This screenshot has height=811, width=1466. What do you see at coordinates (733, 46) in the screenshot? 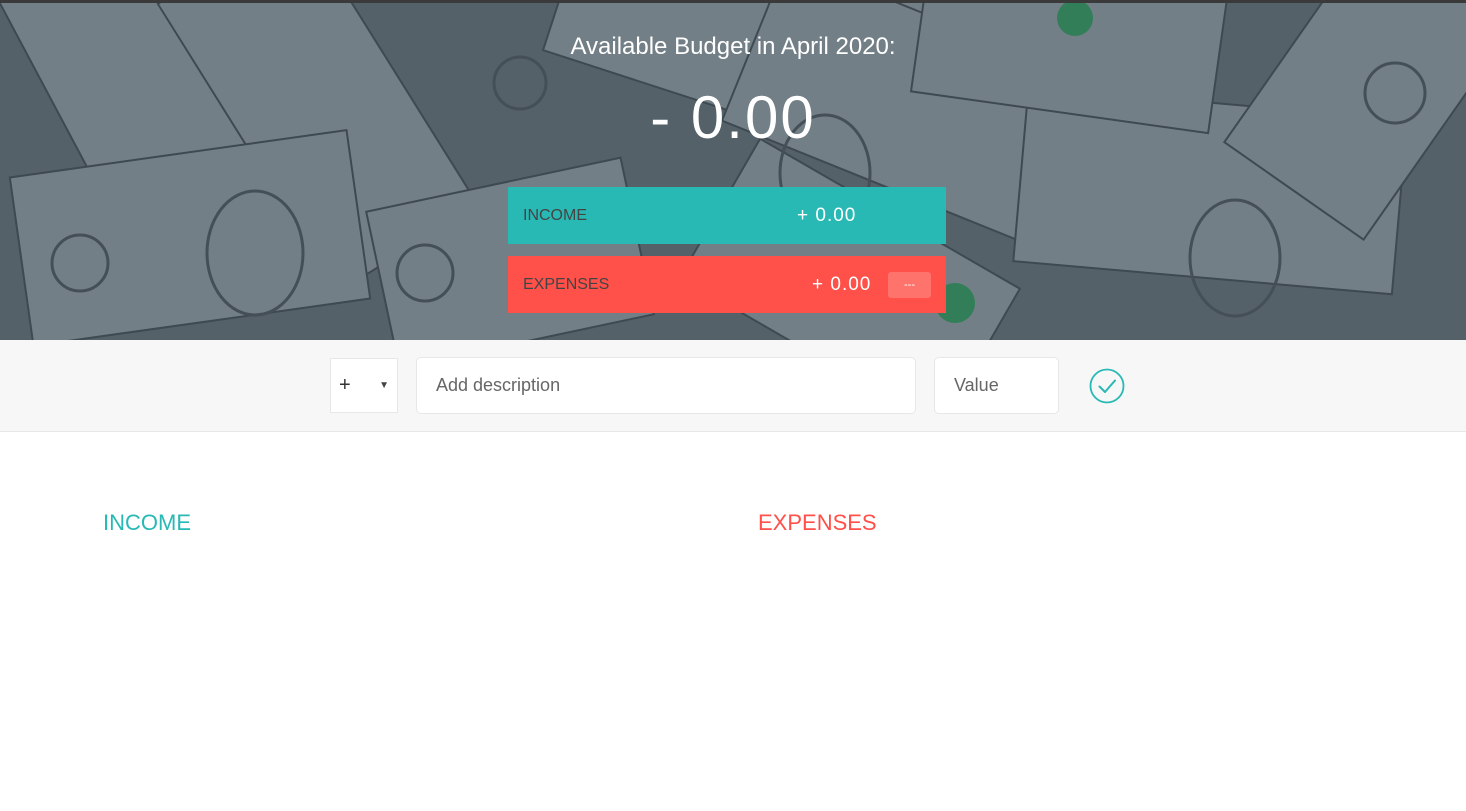
I see `budget-title: Available Budget in April 2020:` at bounding box center [733, 46].